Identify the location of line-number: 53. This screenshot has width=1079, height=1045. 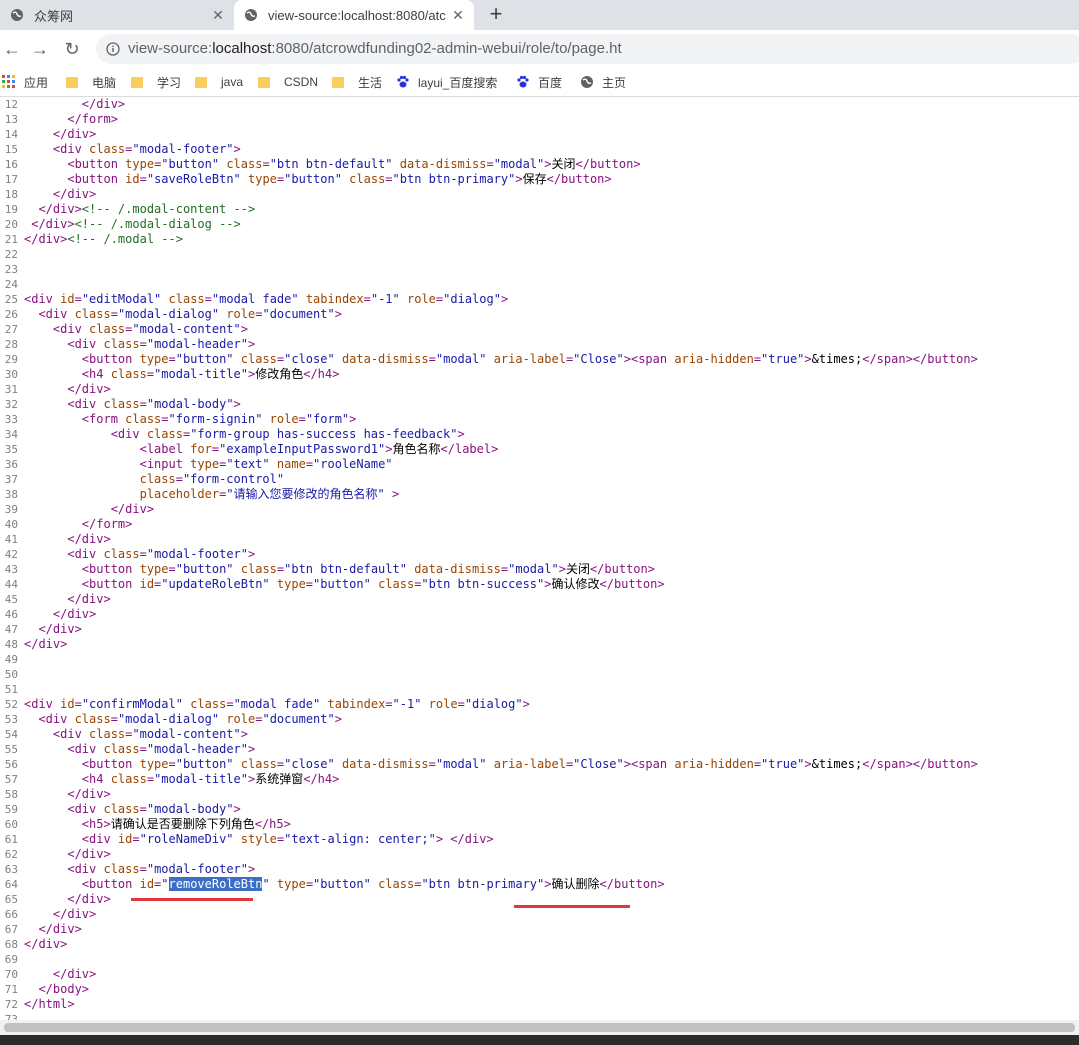
(11, 719).